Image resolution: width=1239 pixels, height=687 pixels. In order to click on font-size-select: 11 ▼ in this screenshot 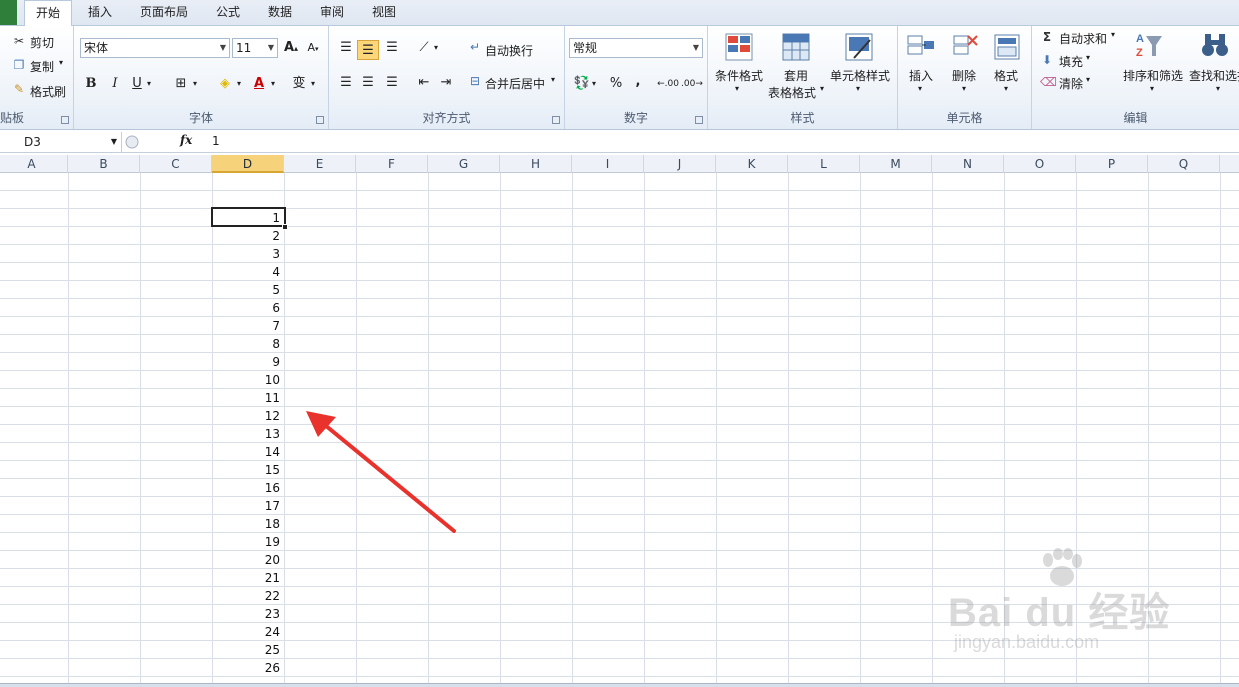, I will do `click(255, 48)`.